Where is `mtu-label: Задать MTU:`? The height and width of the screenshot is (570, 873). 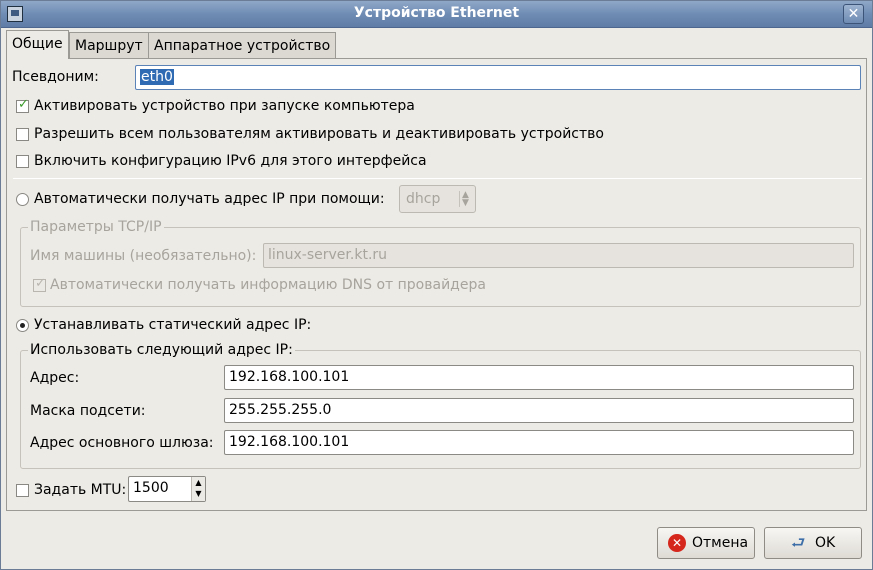 mtu-label: Задать MTU: is located at coordinates (80, 490).